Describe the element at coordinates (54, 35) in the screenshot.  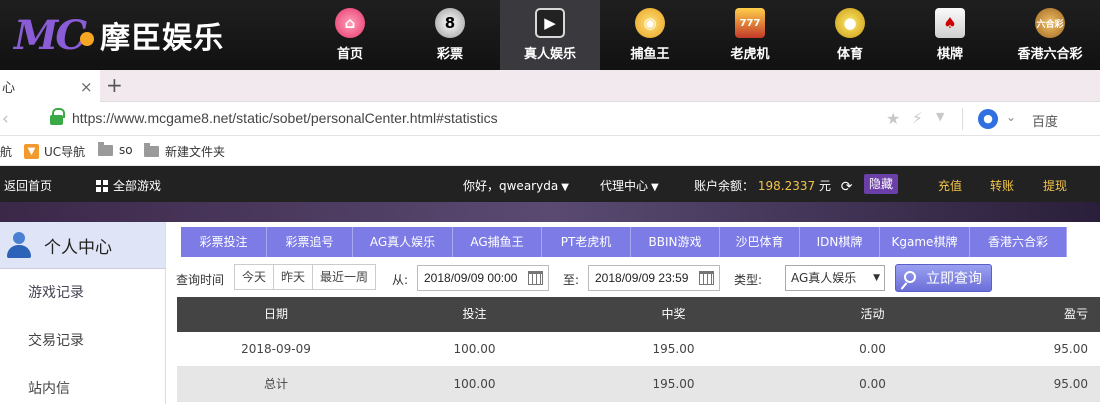
I see `logo-mark: MC` at that location.